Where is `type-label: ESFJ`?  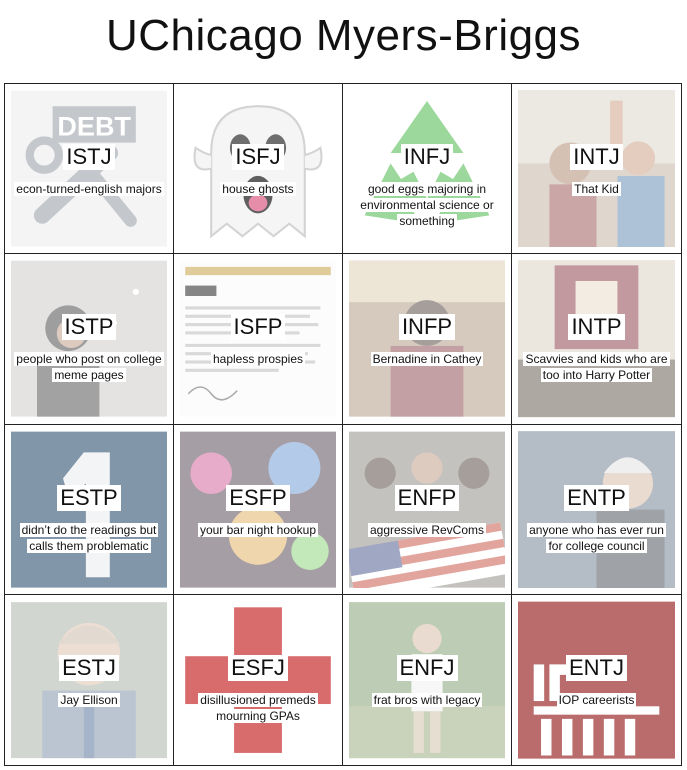 type-label: ESFJ is located at coordinates (258, 667).